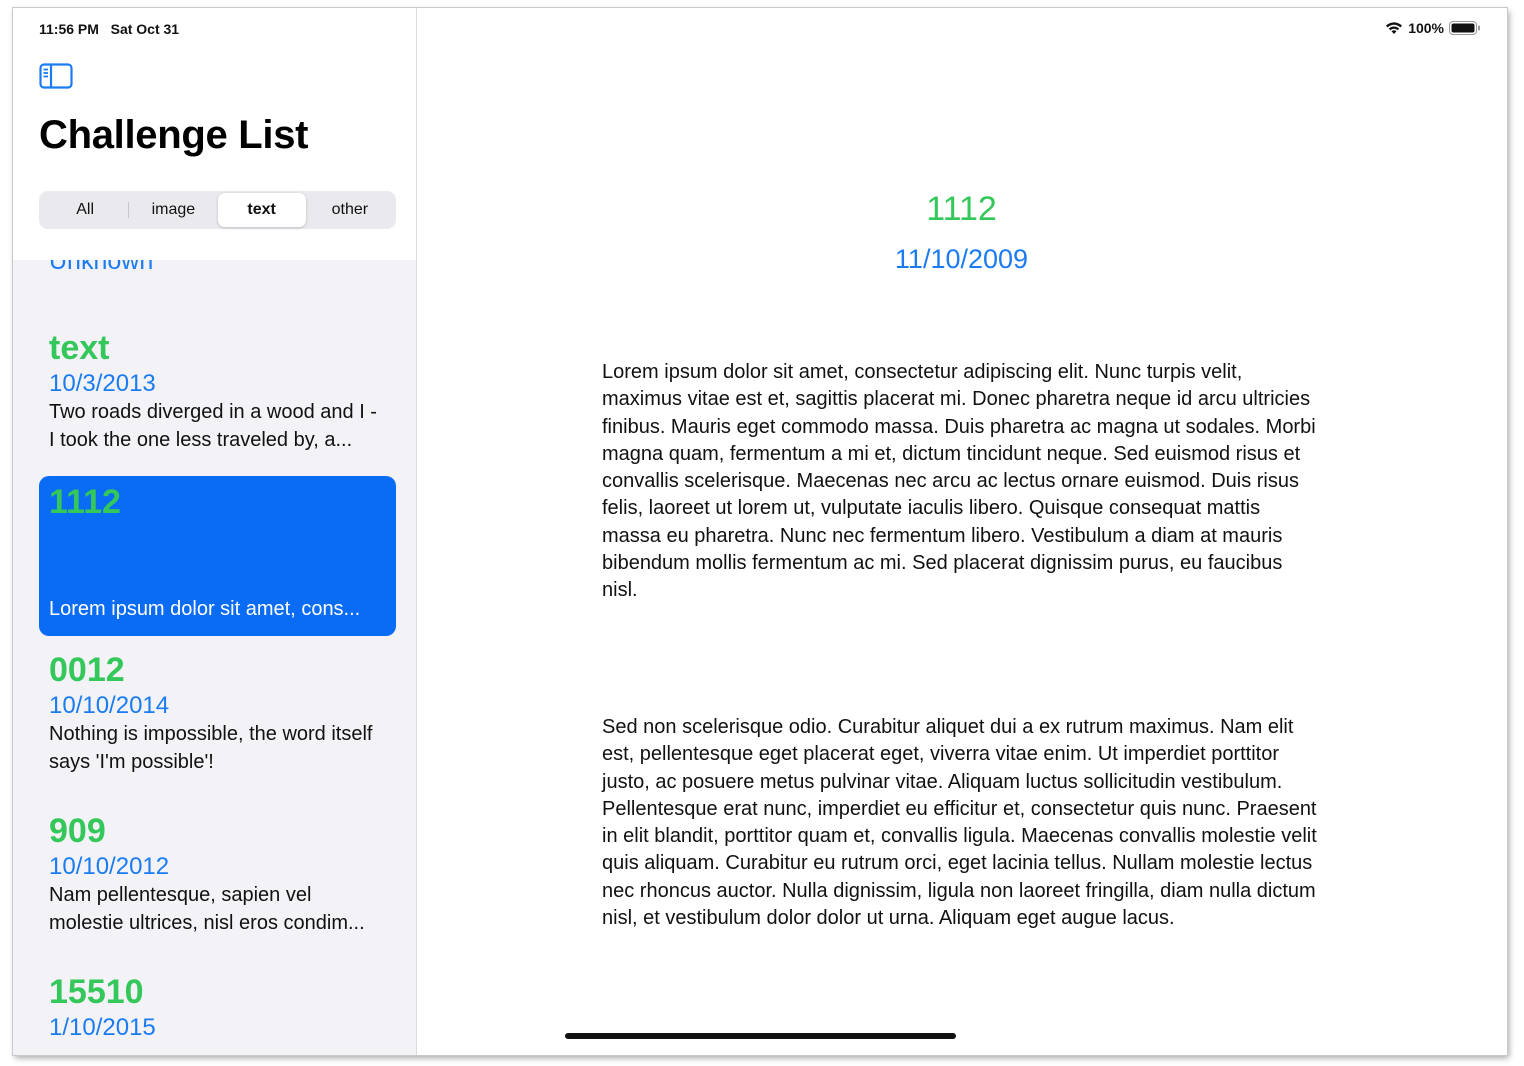 The width and height of the screenshot is (1524, 1066). What do you see at coordinates (261, 210) in the screenshot?
I see `segment-text: text` at bounding box center [261, 210].